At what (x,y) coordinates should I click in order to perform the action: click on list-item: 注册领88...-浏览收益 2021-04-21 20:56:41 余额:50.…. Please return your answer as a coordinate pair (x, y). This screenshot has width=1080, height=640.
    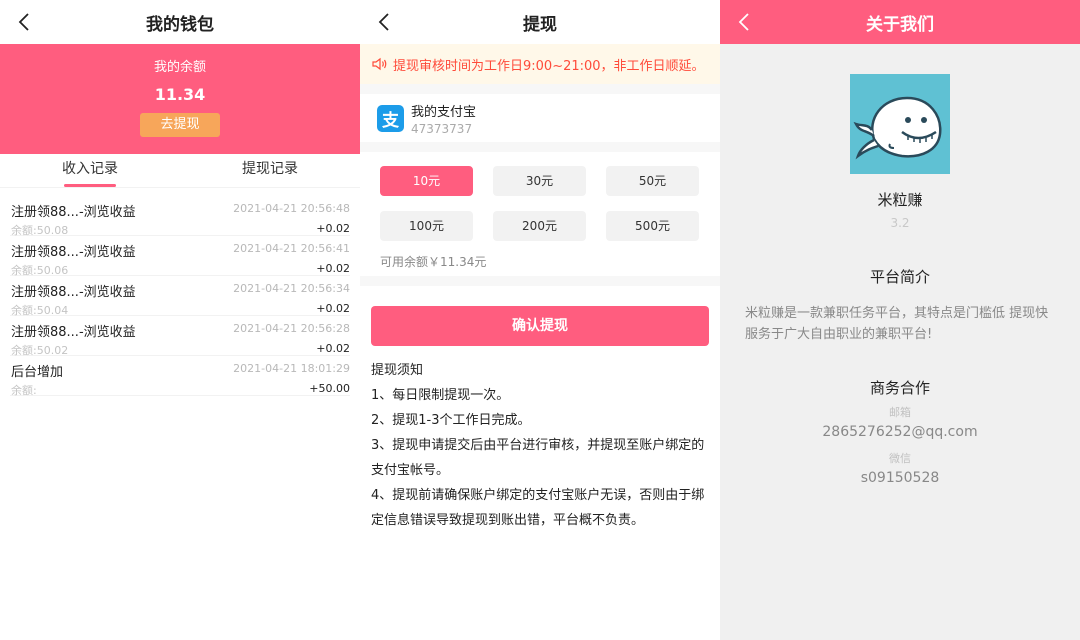
    Looking at the image, I should click on (180, 256).